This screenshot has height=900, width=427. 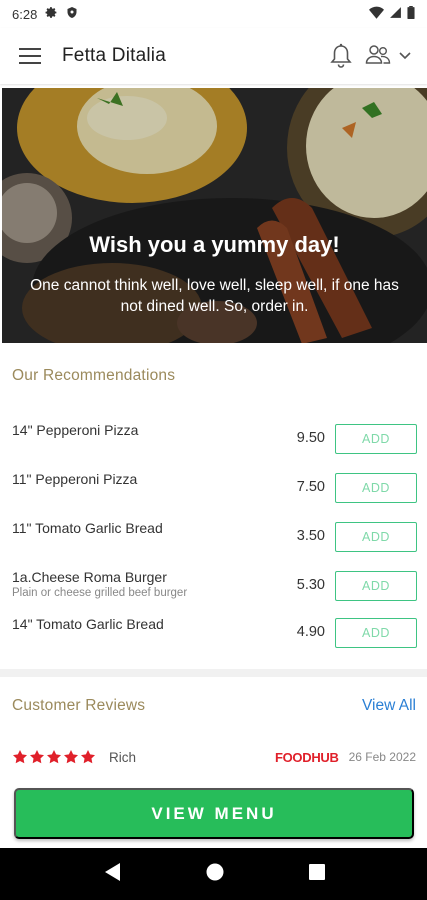 What do you see at coordinates (25, 14) in the screenshot?
I see `status-time: 6:28` at bounding box center [25, 14].